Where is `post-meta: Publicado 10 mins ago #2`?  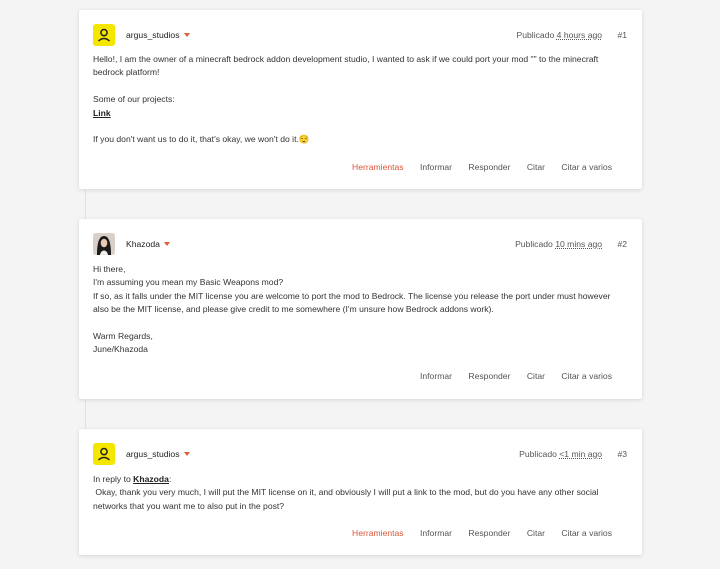
post-meta: Publicado 10 mins ago #2 is located at coordinates (571, 244).